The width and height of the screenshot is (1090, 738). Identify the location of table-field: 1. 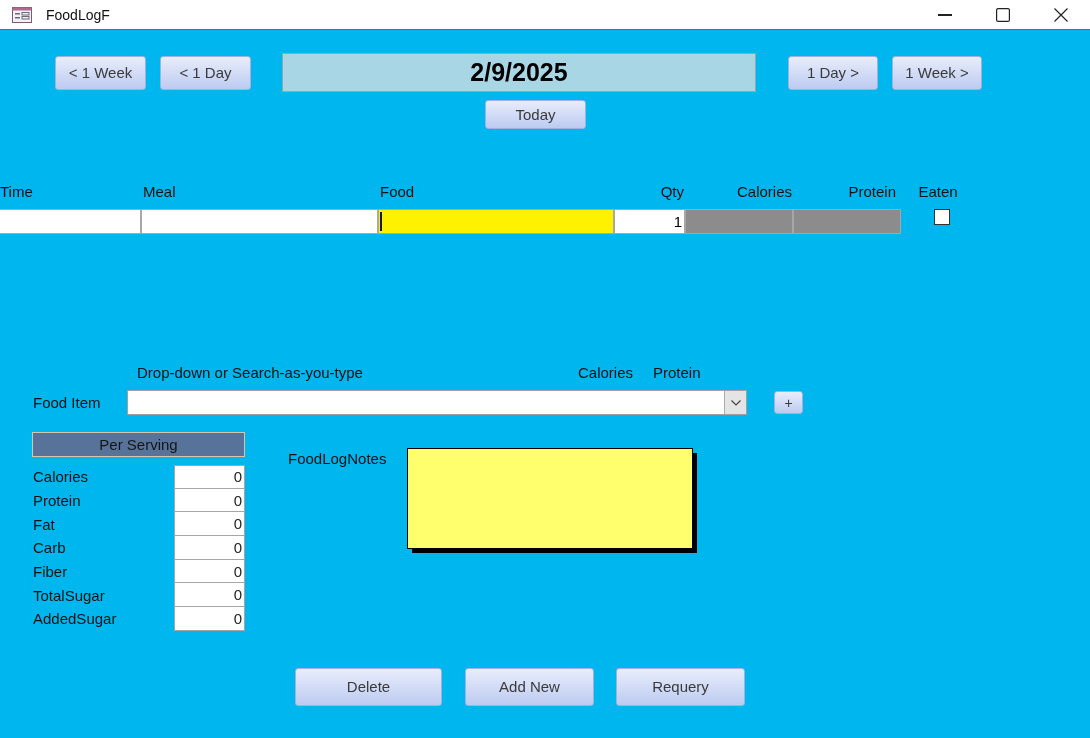
(649, 221).